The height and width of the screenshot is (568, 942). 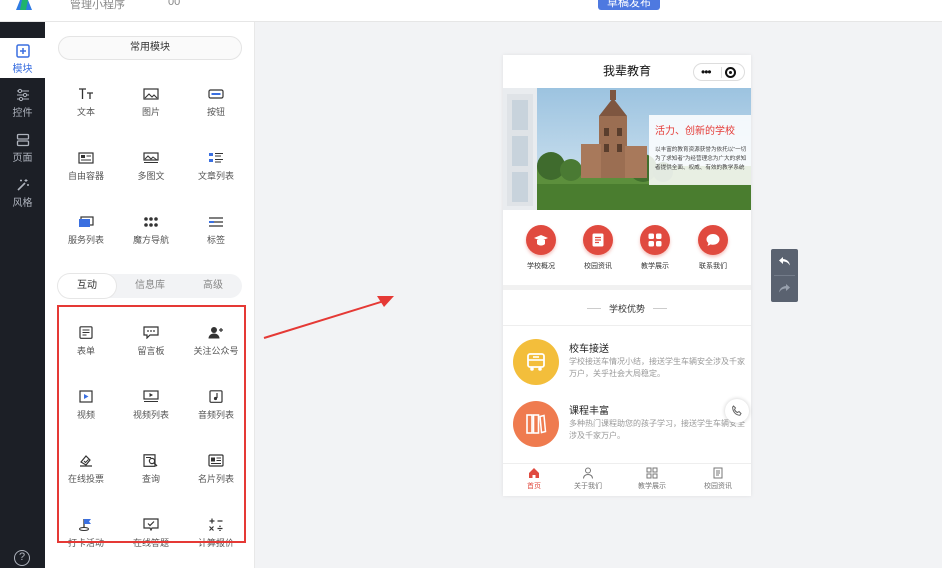 I want to click on breadcrumb-secondary: 00, so click(x=174, y=4).